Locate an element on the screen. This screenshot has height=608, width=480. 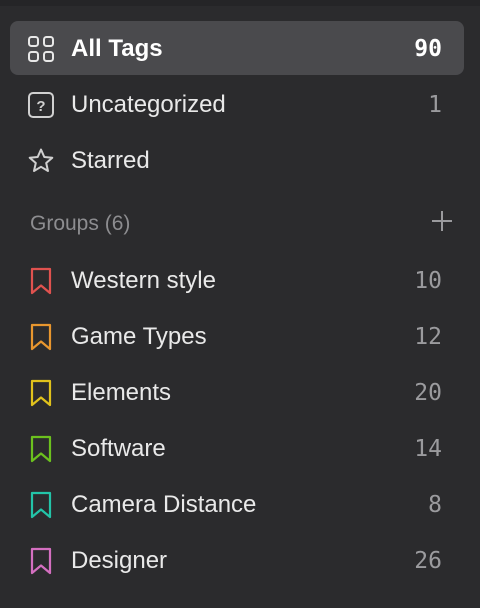
group-count: 10 is located at coordinates (428, 281).